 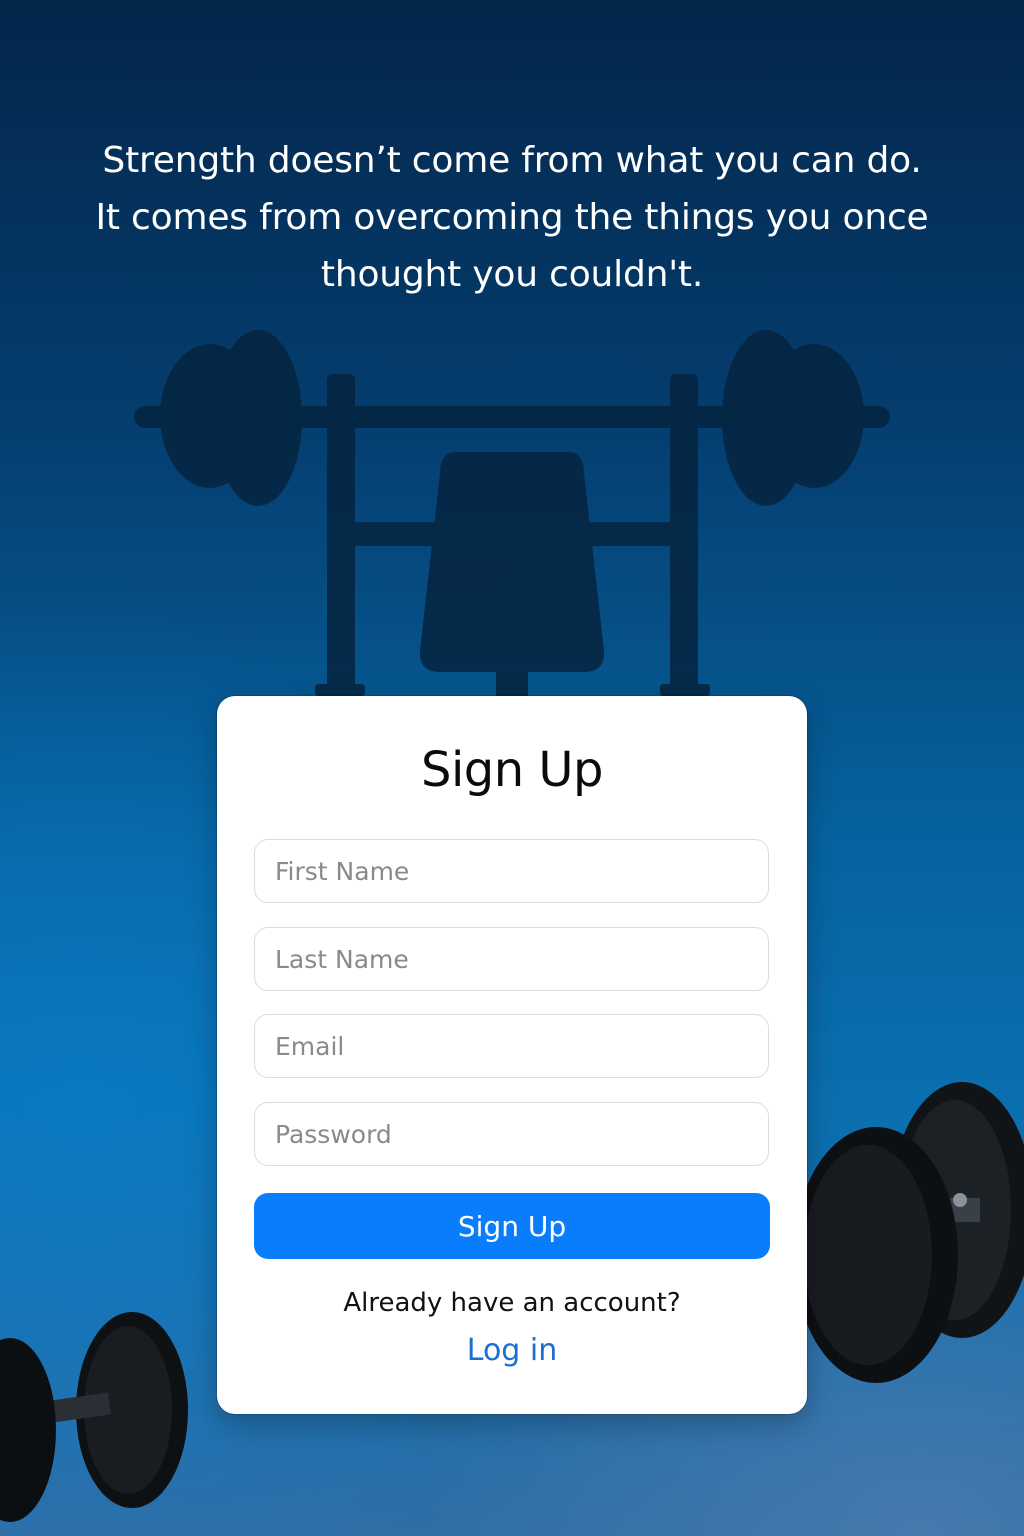 I want to click on signup-button: Sign Up, so click(x=512, y=1226).